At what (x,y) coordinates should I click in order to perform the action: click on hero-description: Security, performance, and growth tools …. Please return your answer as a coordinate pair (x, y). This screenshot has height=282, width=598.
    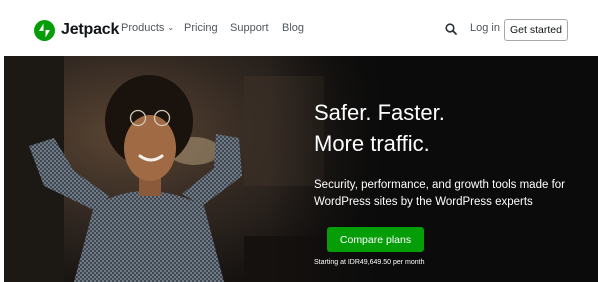
    Looking at the image, I should click on (439, 193).